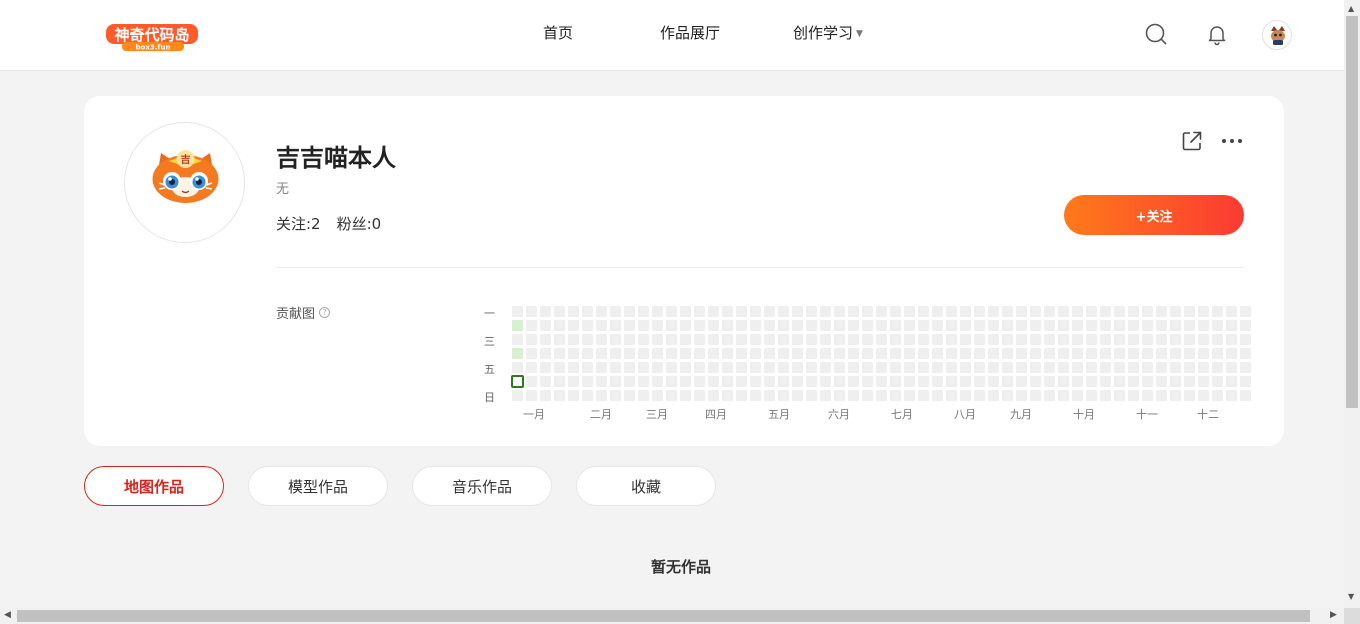  Describe the element at coordinates (657, 414) in the screenshot. I see `month-label: 三月` at that location.